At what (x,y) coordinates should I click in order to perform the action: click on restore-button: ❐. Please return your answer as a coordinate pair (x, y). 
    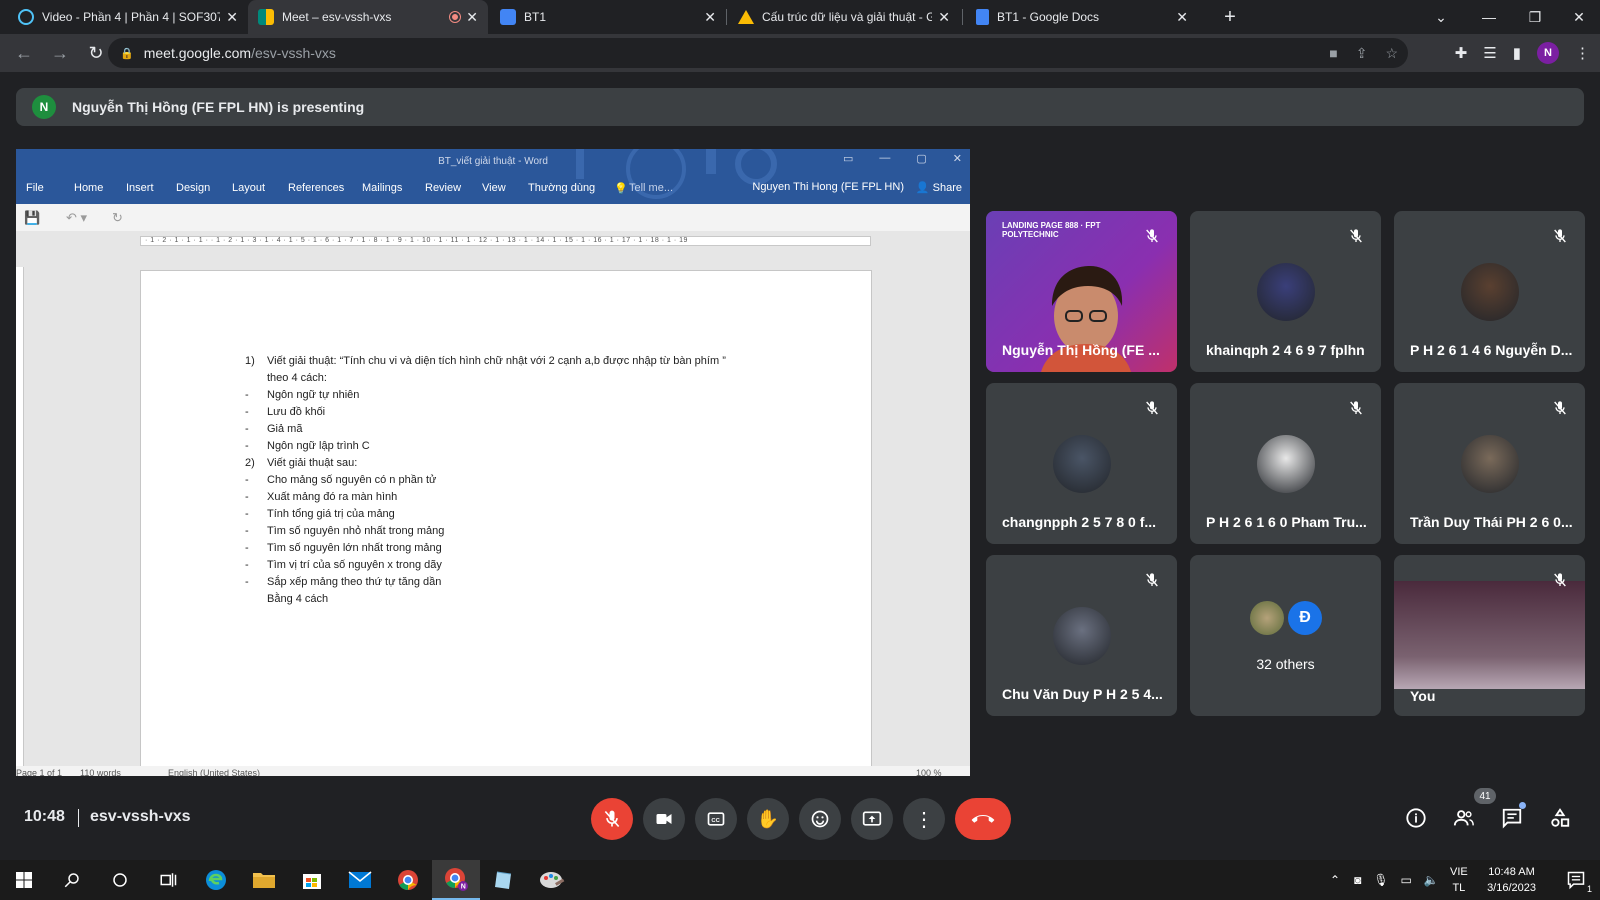
    Looking at the image, I should click on (1535, 17).